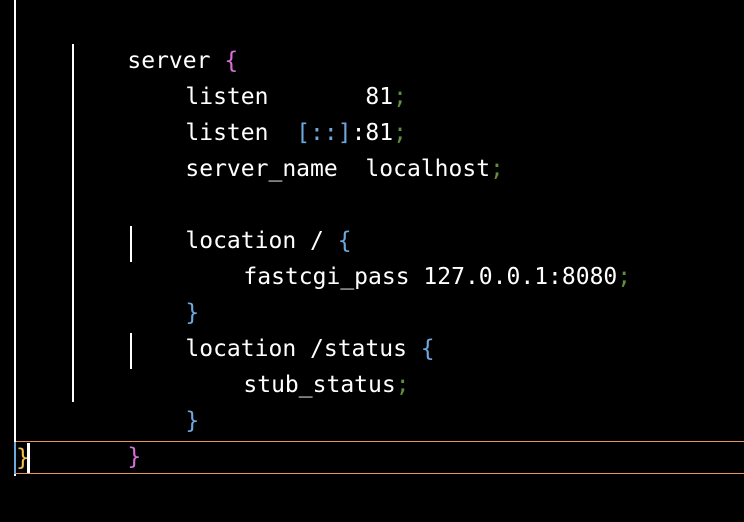 The width and height of the screenshot is (744, 522). What do you see at coordinates (240, 220) in the screenshot?
I see `code-line: location / {` at bounding box center [240, 220].